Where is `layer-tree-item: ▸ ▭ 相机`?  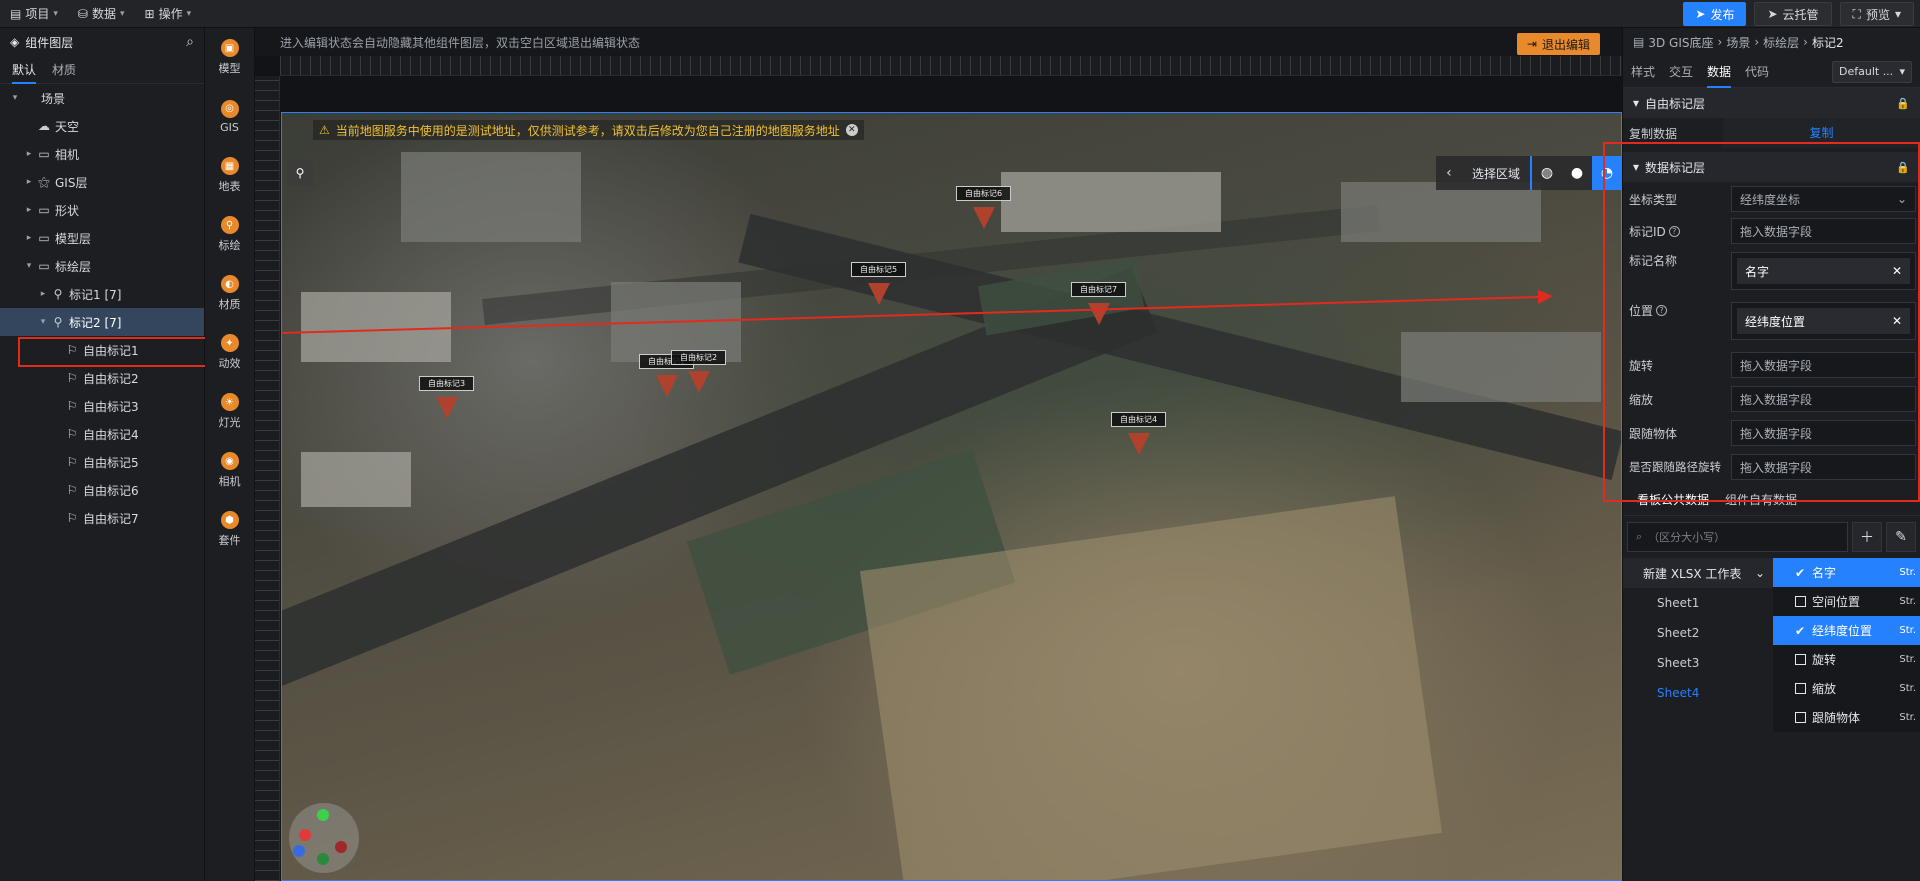
layer-tree-item: ▸ ▭ 相机 is located at coordinates (102, 154).